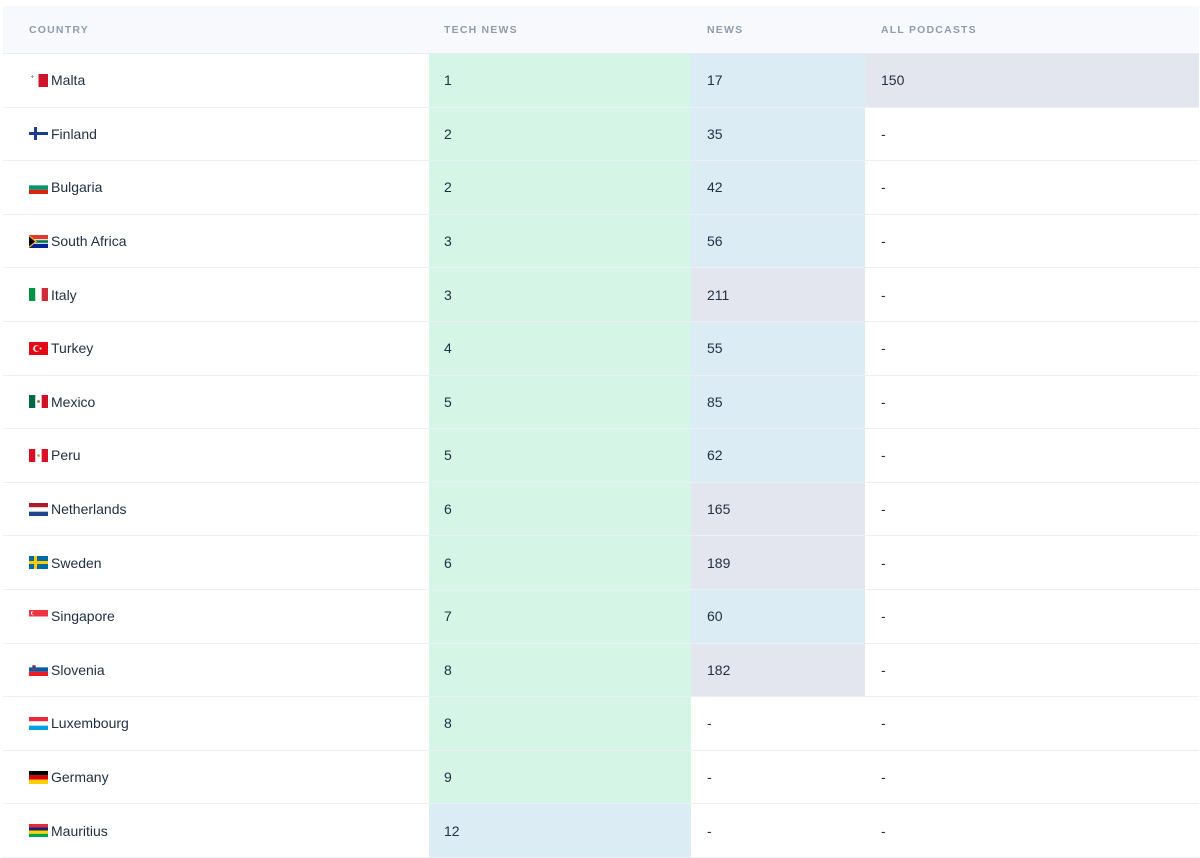  I want to click on news-rank: 85, so click(778, 402).